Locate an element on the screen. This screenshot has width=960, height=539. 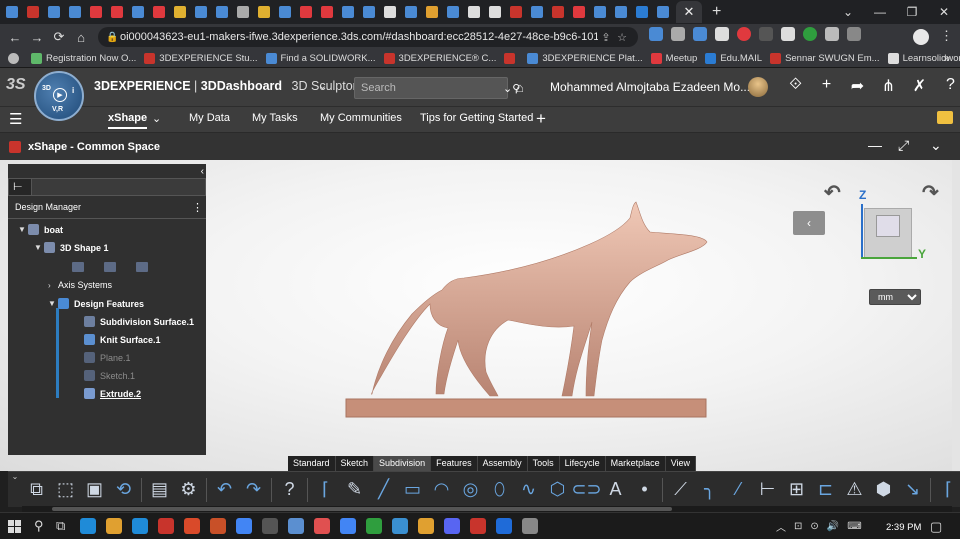
add-tab-button: + is located at coordinates (541, 119).